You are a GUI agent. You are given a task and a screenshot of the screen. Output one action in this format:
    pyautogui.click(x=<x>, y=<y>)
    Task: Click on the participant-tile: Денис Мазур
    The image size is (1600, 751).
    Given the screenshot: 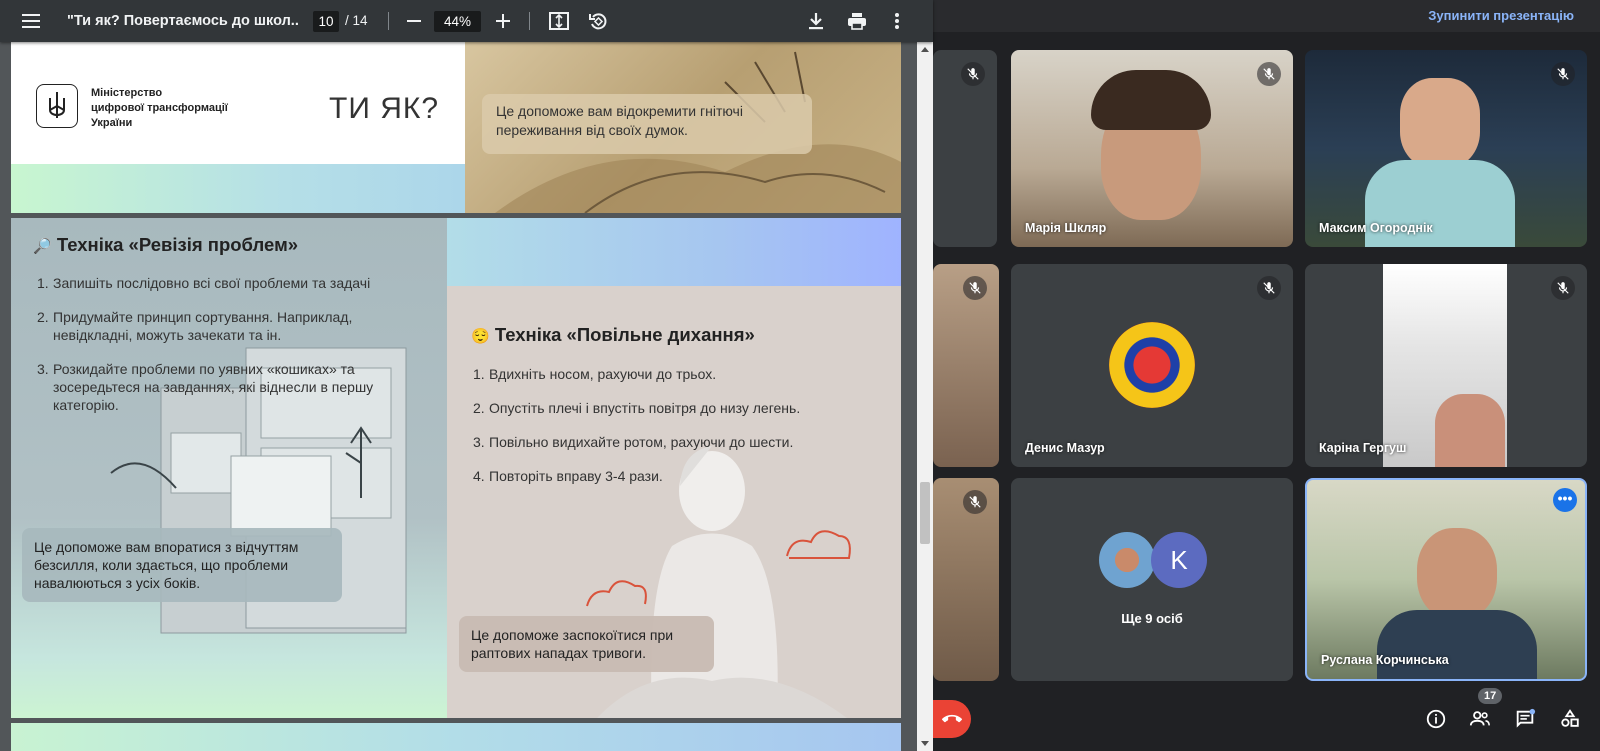 What is the action you would take?
    pyautogui.click(x=1152, y=365)
    